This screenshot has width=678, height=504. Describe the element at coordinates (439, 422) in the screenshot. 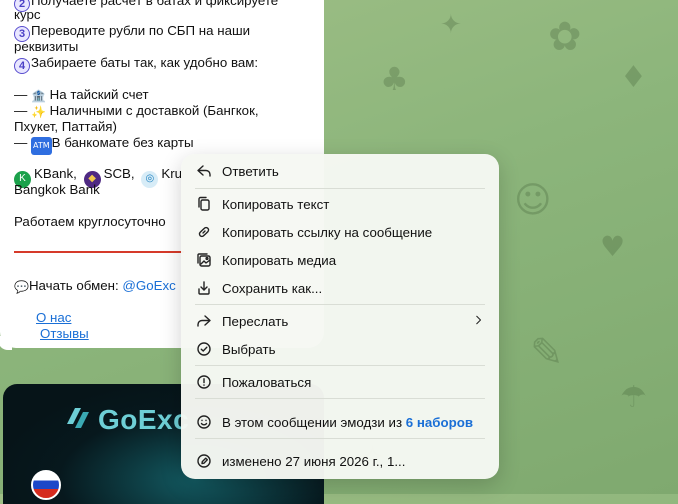

I see `emoji-sets-link: 6 наборов` at that location.